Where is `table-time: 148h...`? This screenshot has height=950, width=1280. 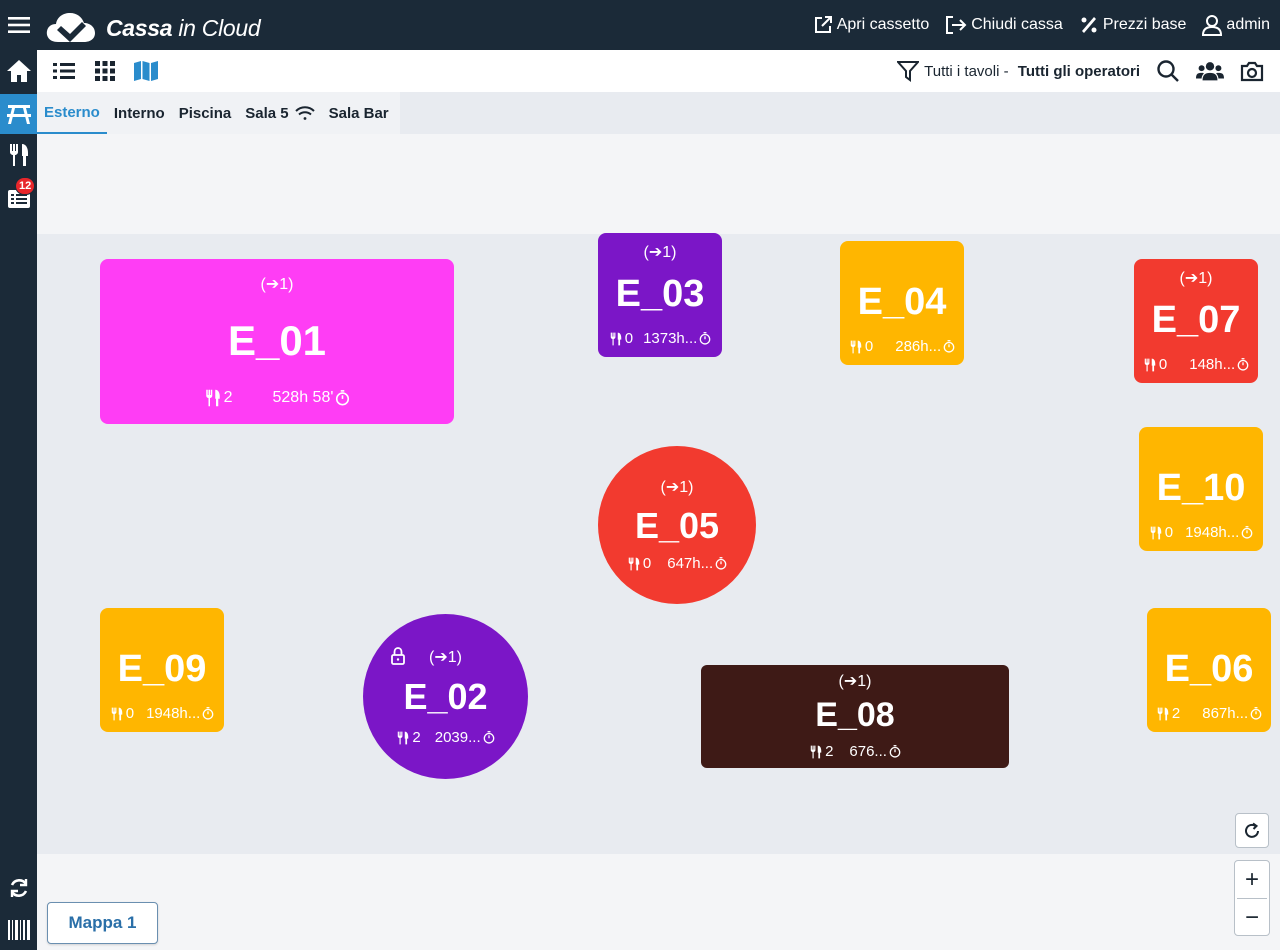 table-time: 148h... is located at coordinates (1212, 364).